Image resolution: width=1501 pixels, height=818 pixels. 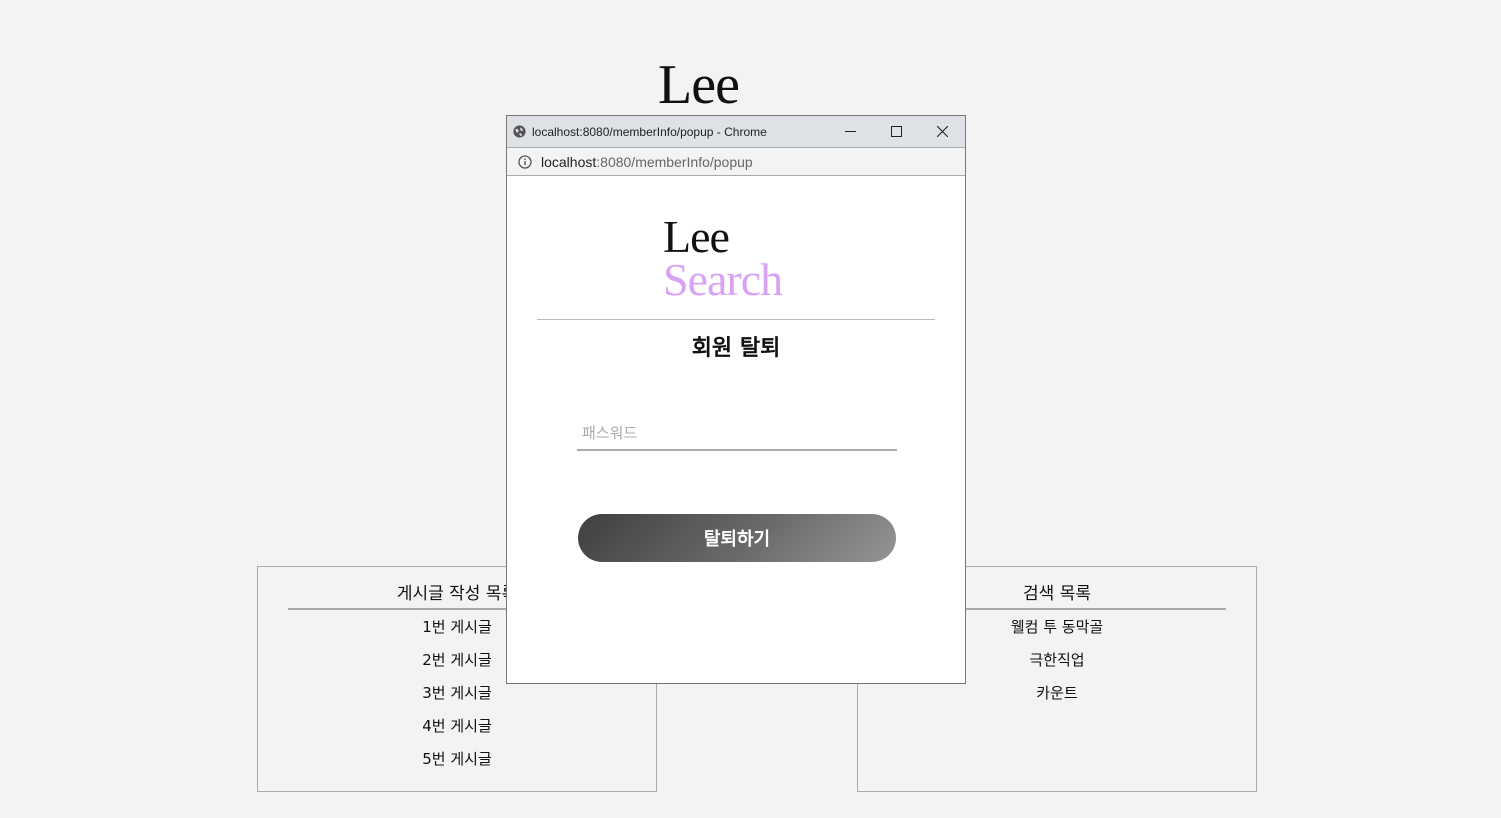 What do you see at coordinates (736, 319) in the screenshot?
I see `popup-divider` at bounding box center [736, 319].